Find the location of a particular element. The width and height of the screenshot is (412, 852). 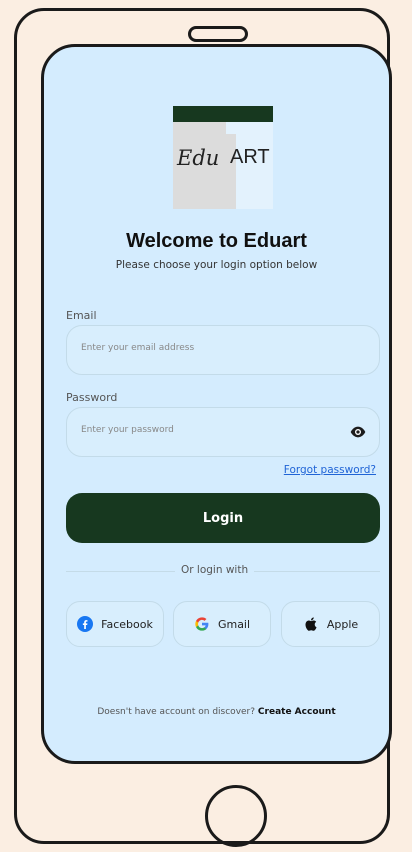

gmail-login-button: Gmail is located at coordinates (222, 624).